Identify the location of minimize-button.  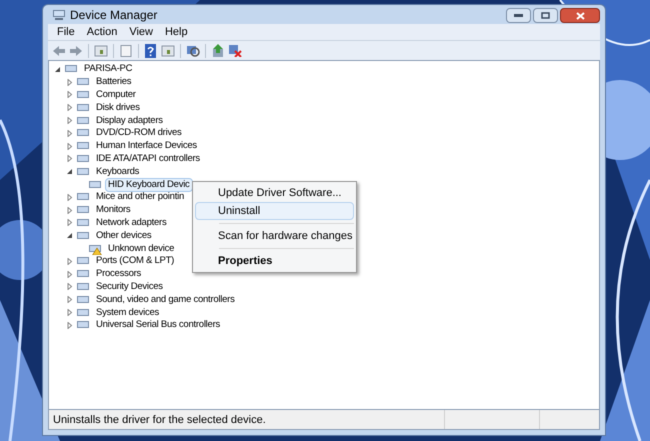
(518, 15).